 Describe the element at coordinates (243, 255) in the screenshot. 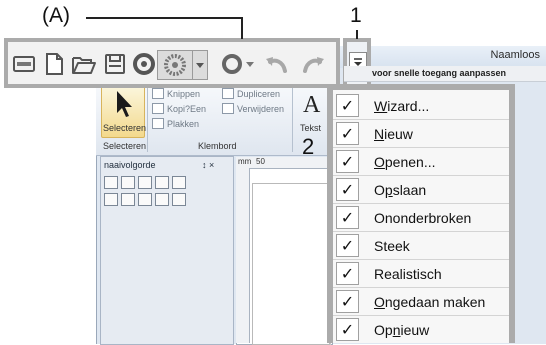

I see `vertical-ruler` at that location.